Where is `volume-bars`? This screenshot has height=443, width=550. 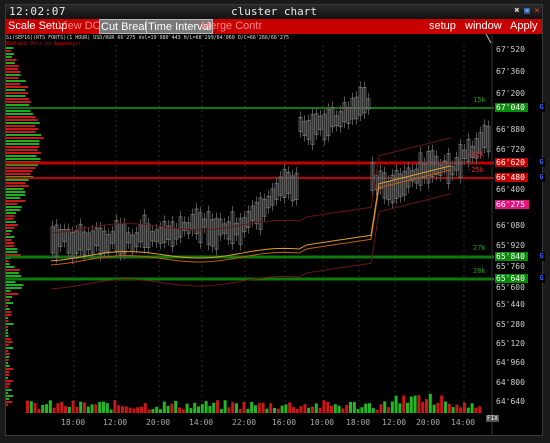 volume-bars is located at coordinates (254, 403).